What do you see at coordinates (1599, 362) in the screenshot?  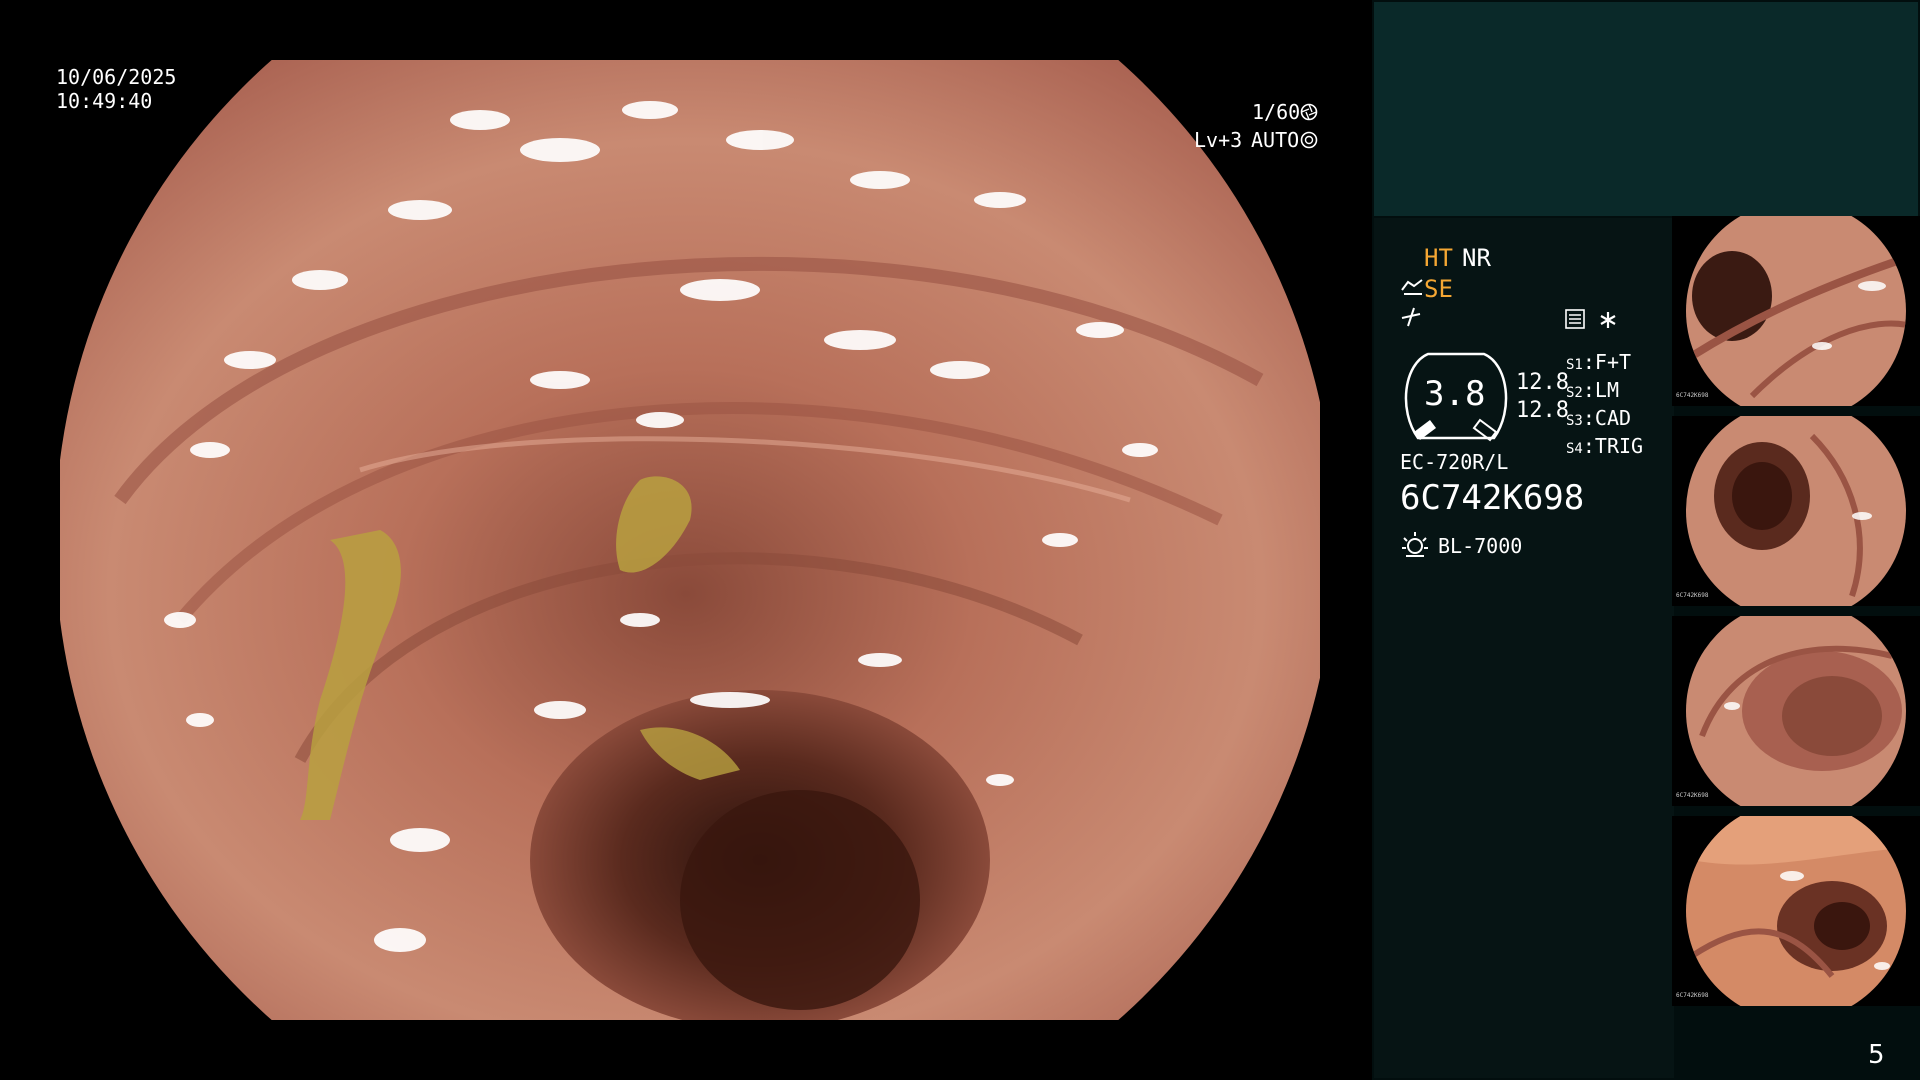 I see `switch-item: S1:F+T` at bounding box center [1599, 362].